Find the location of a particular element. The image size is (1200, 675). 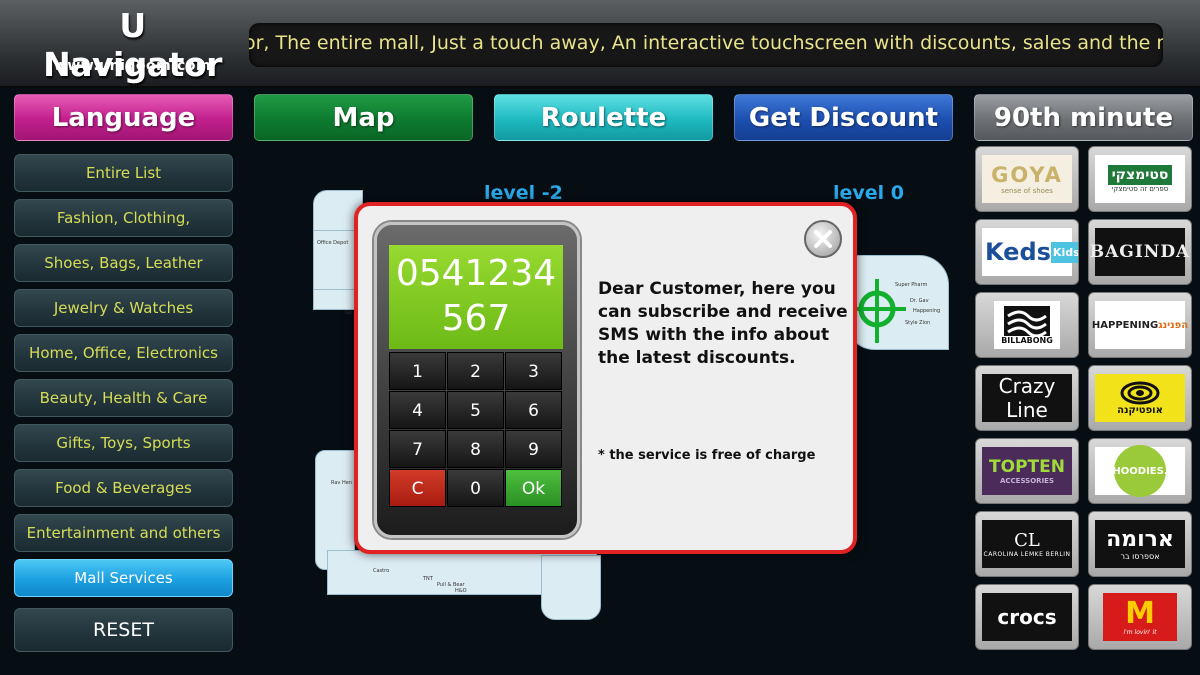

map-level-left-label: level -2 is located at coordinates (523, 193).